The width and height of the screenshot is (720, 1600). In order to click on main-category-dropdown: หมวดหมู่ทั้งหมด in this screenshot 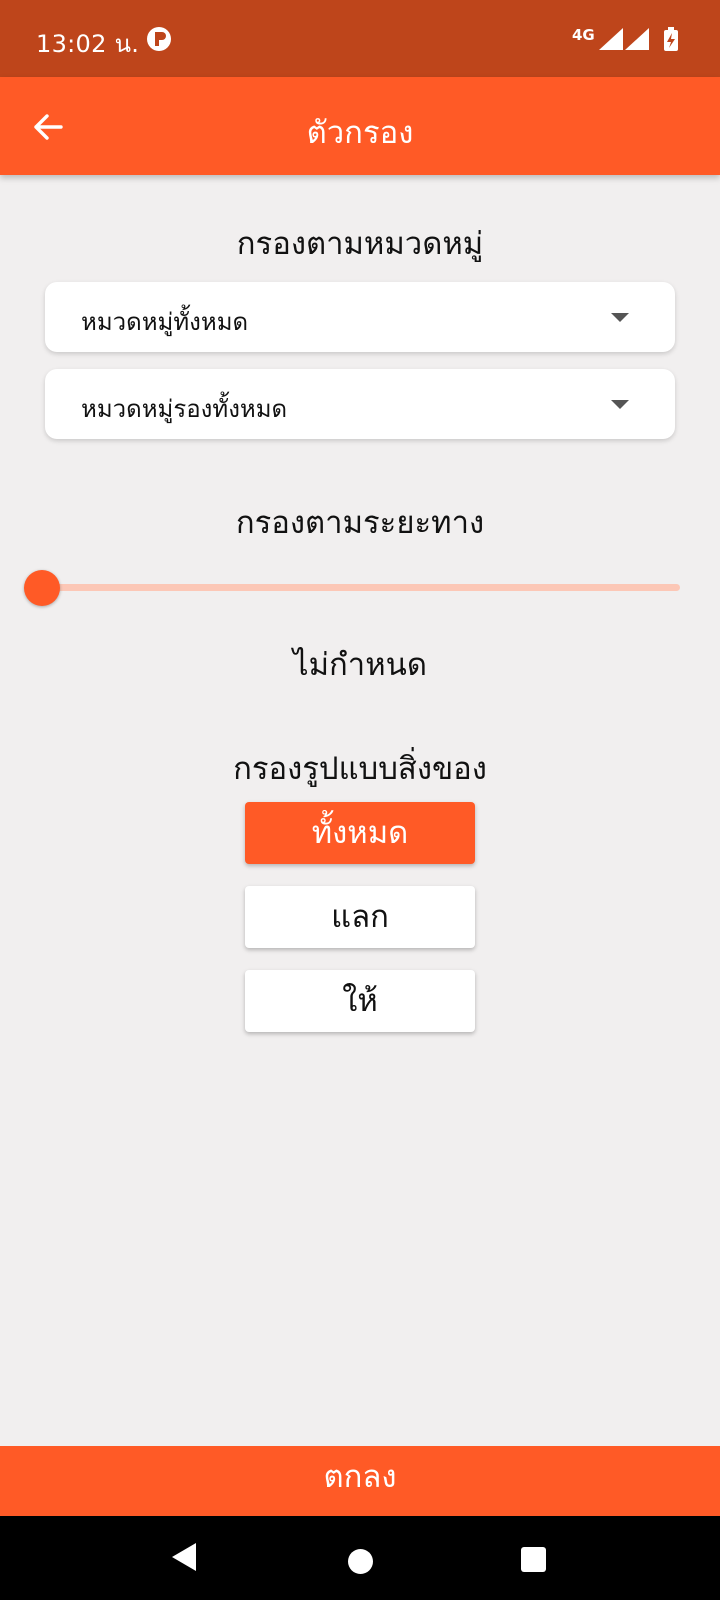, I will do `click(360, 317)`.